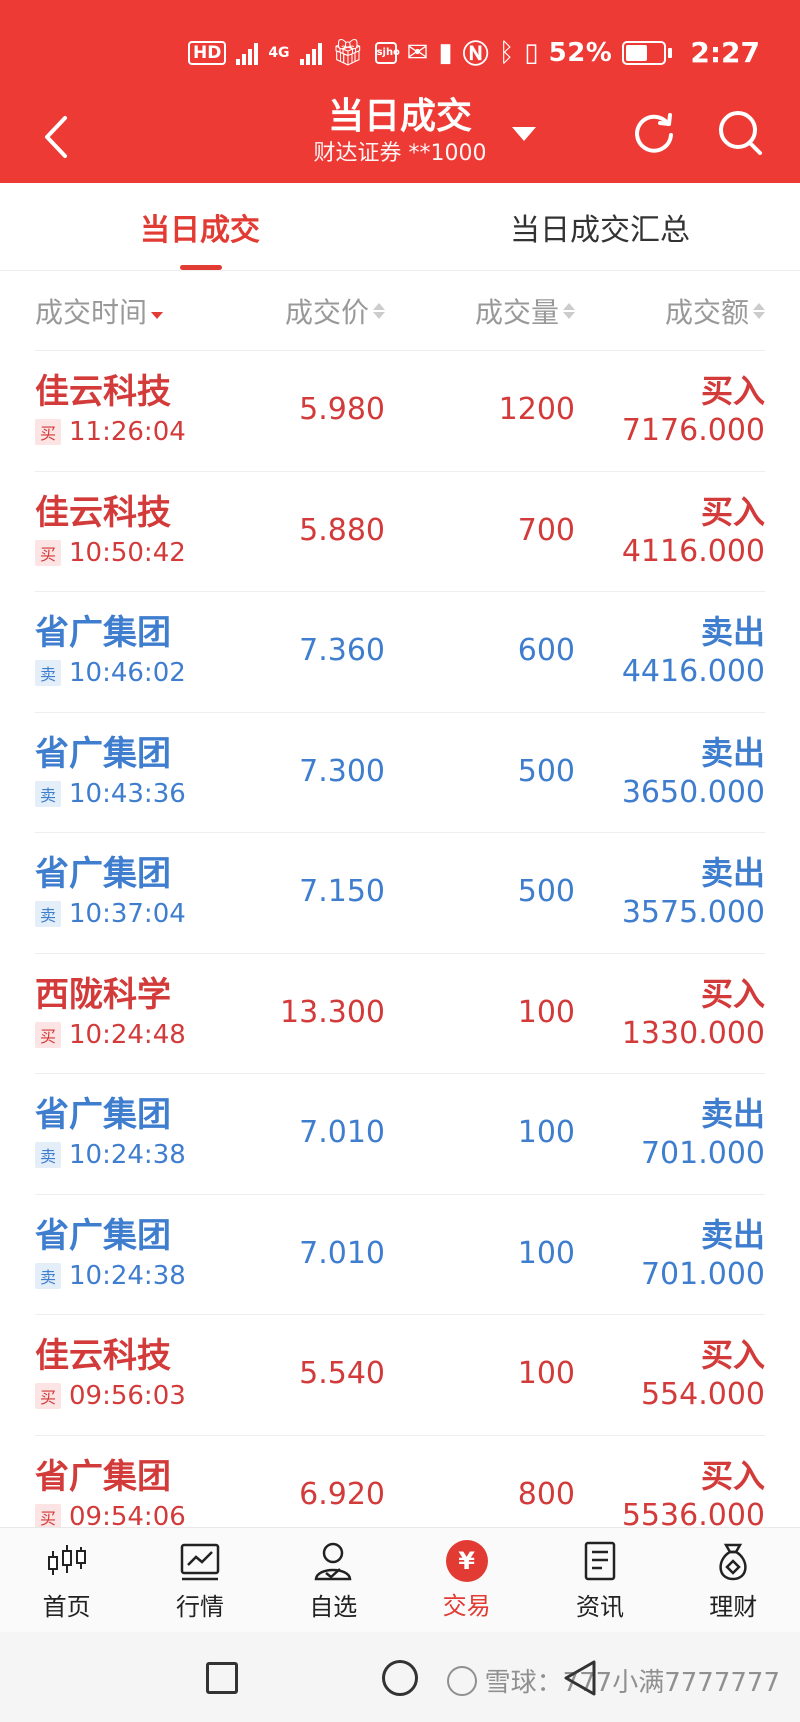  What do you see at coordinates (127, 552) in the screenshot?
I see `trade-time: 10:50:42` at bounding box center [127, 552].